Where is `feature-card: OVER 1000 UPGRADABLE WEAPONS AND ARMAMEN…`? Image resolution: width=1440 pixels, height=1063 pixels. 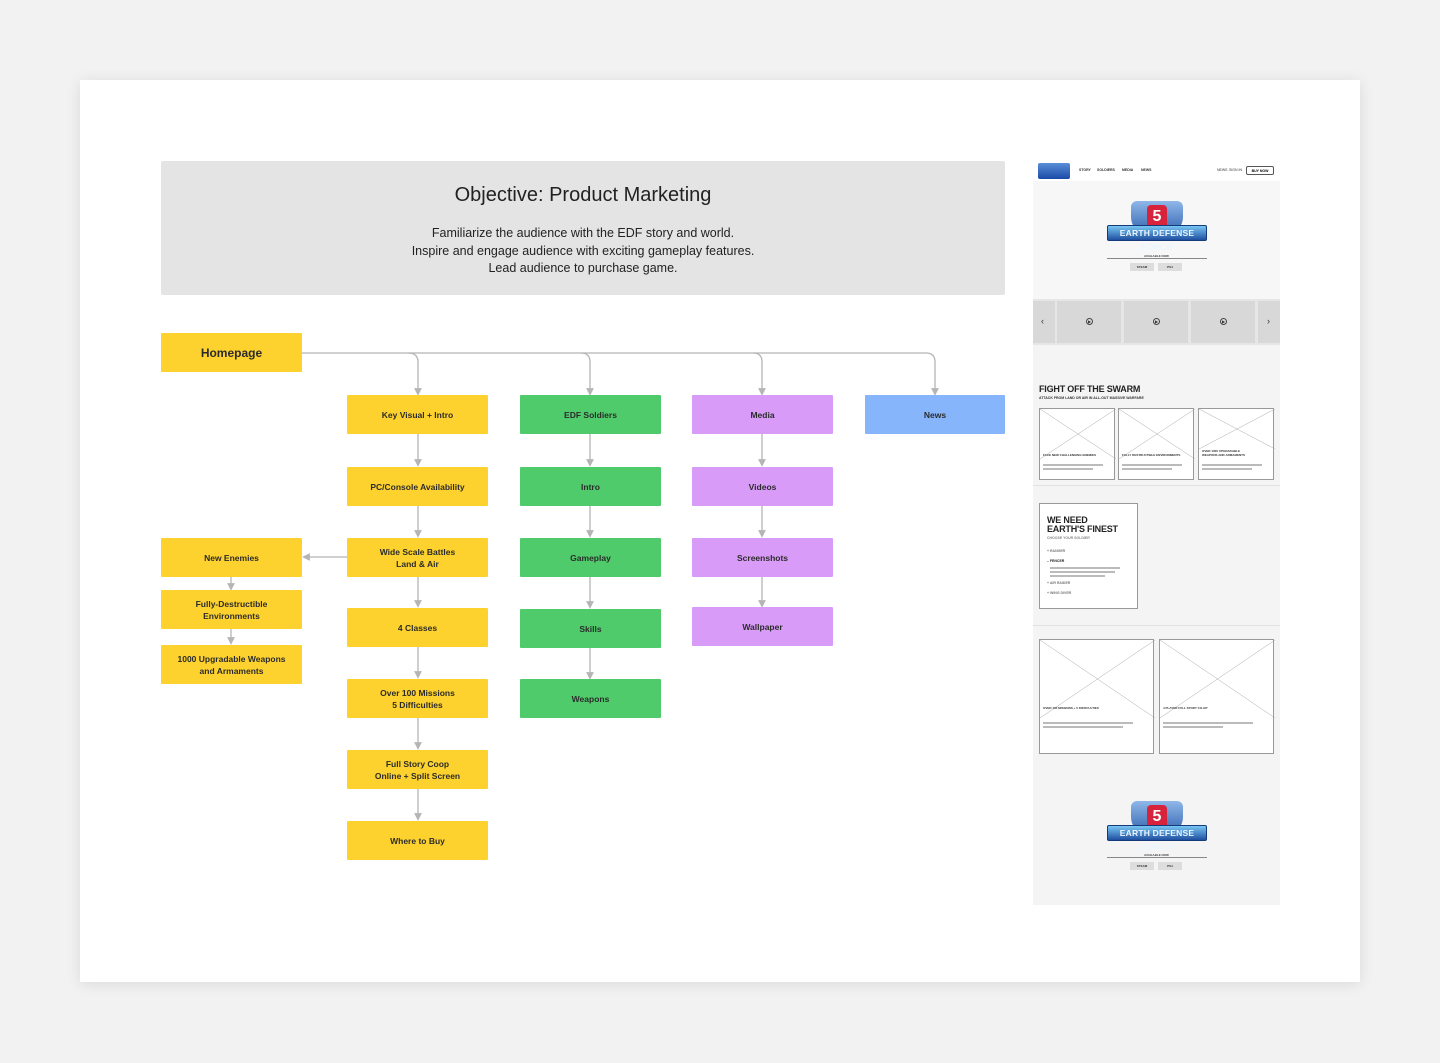 feature-card: OVER 1000 UPGRADABLE WEAPONS AND ARMAMEN… is located at coordinates (1236, 444).